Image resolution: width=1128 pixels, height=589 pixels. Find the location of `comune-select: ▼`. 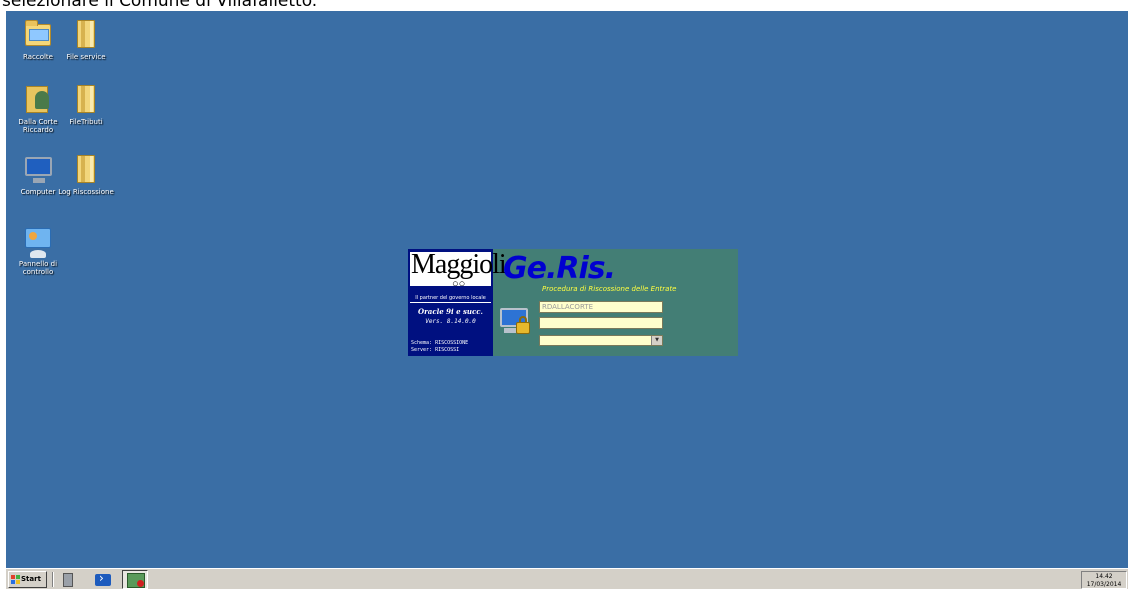

comune-select: ▼ is located at coordinates (601, 340).